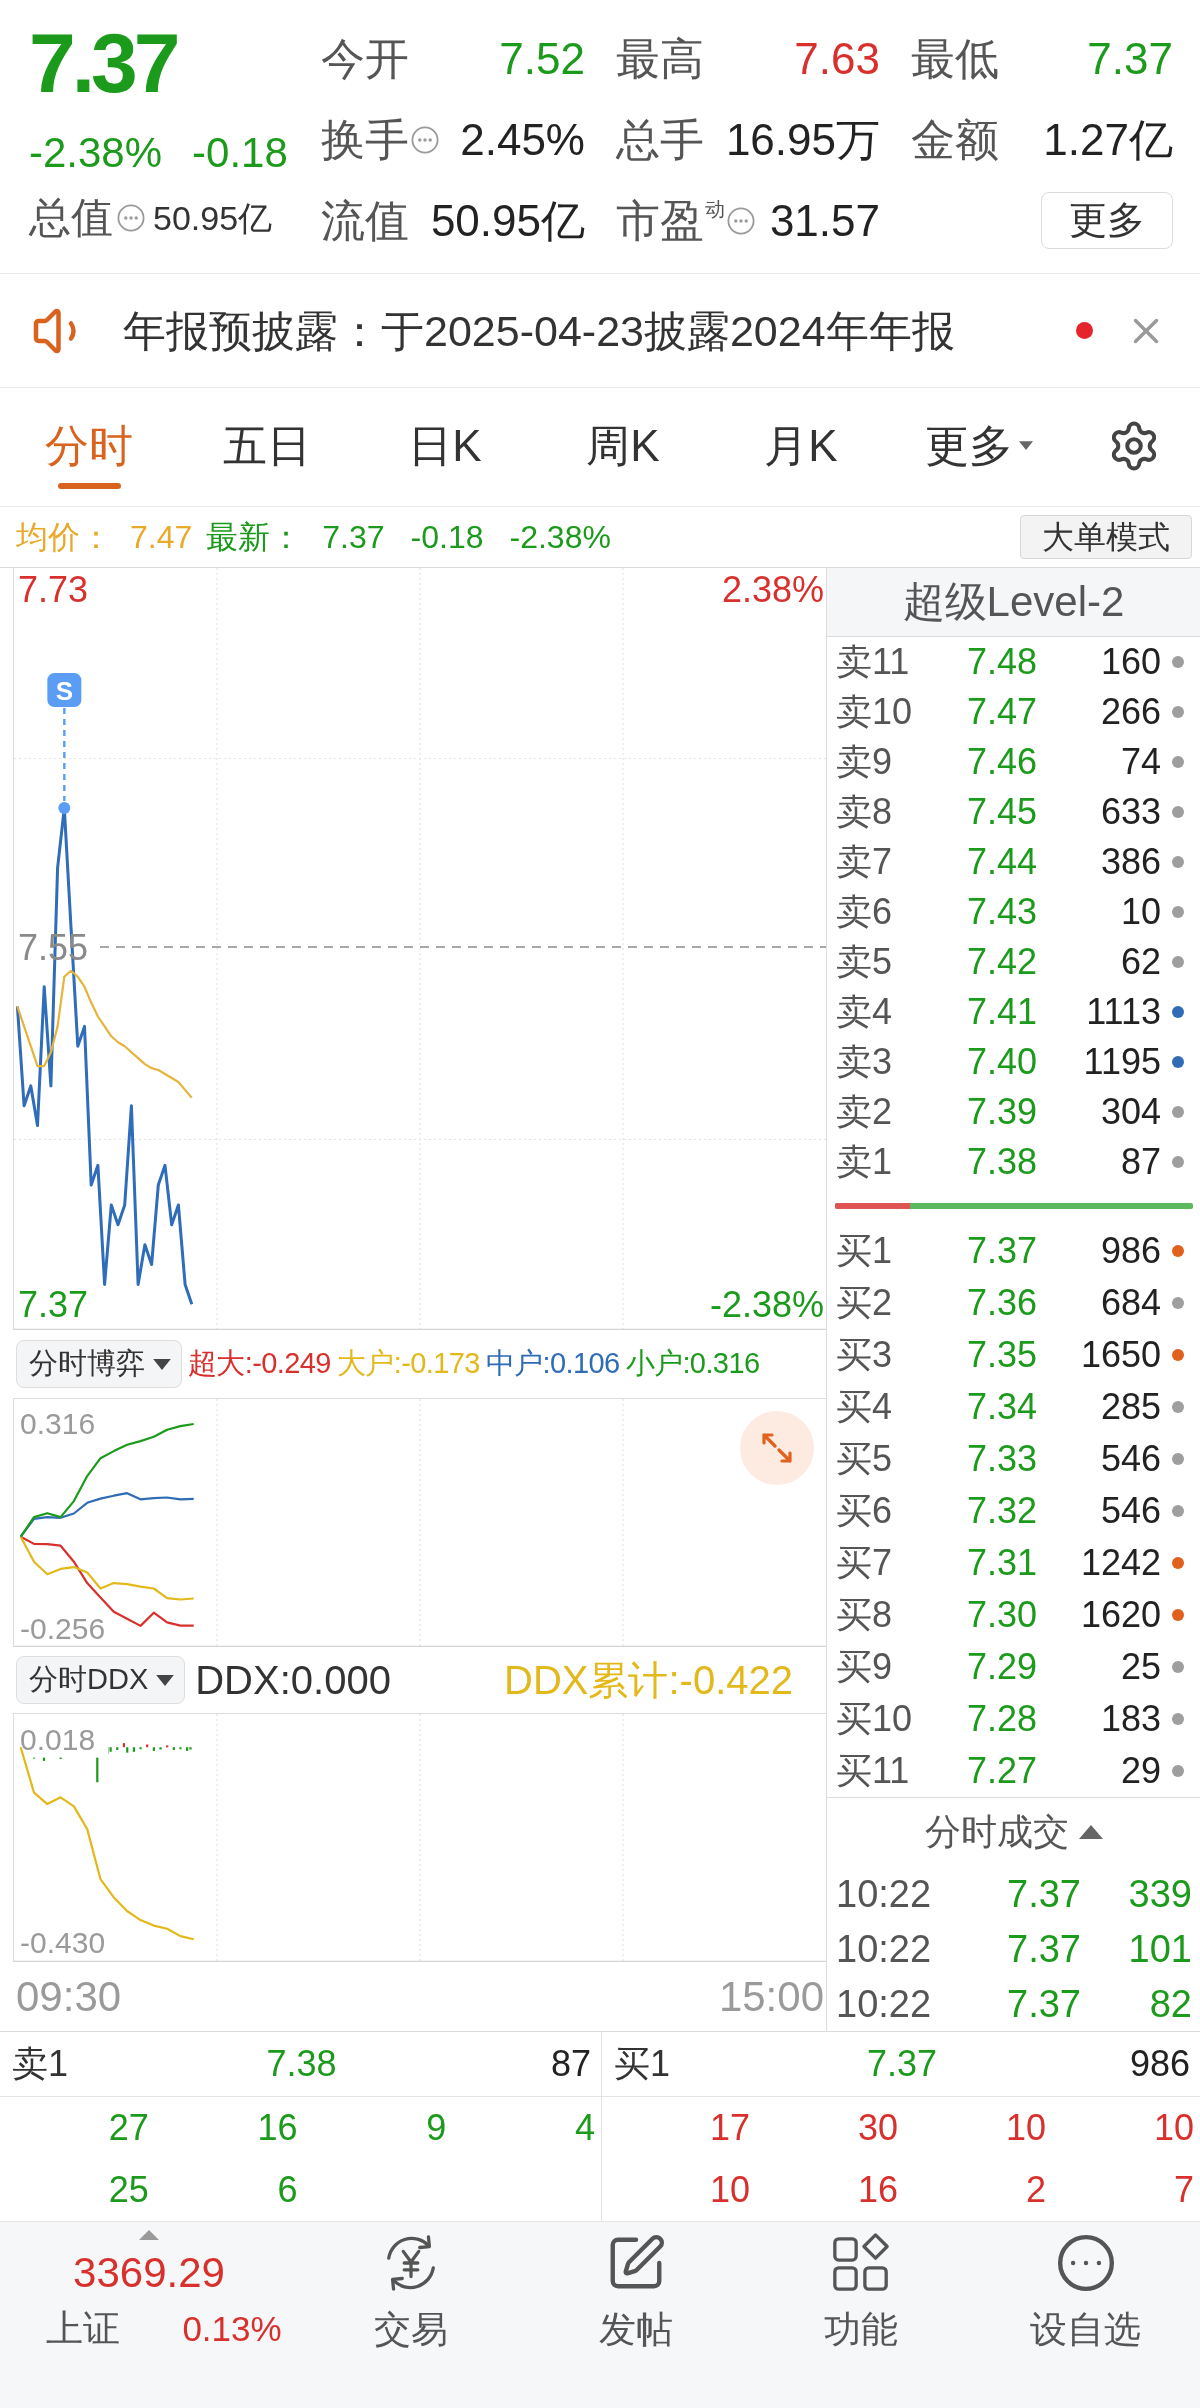 This screenshot has width=1200, height=2408. Describe the element at coordinates (979, 447) in the screenshot. I see `chart-tab: 更多` at that location.